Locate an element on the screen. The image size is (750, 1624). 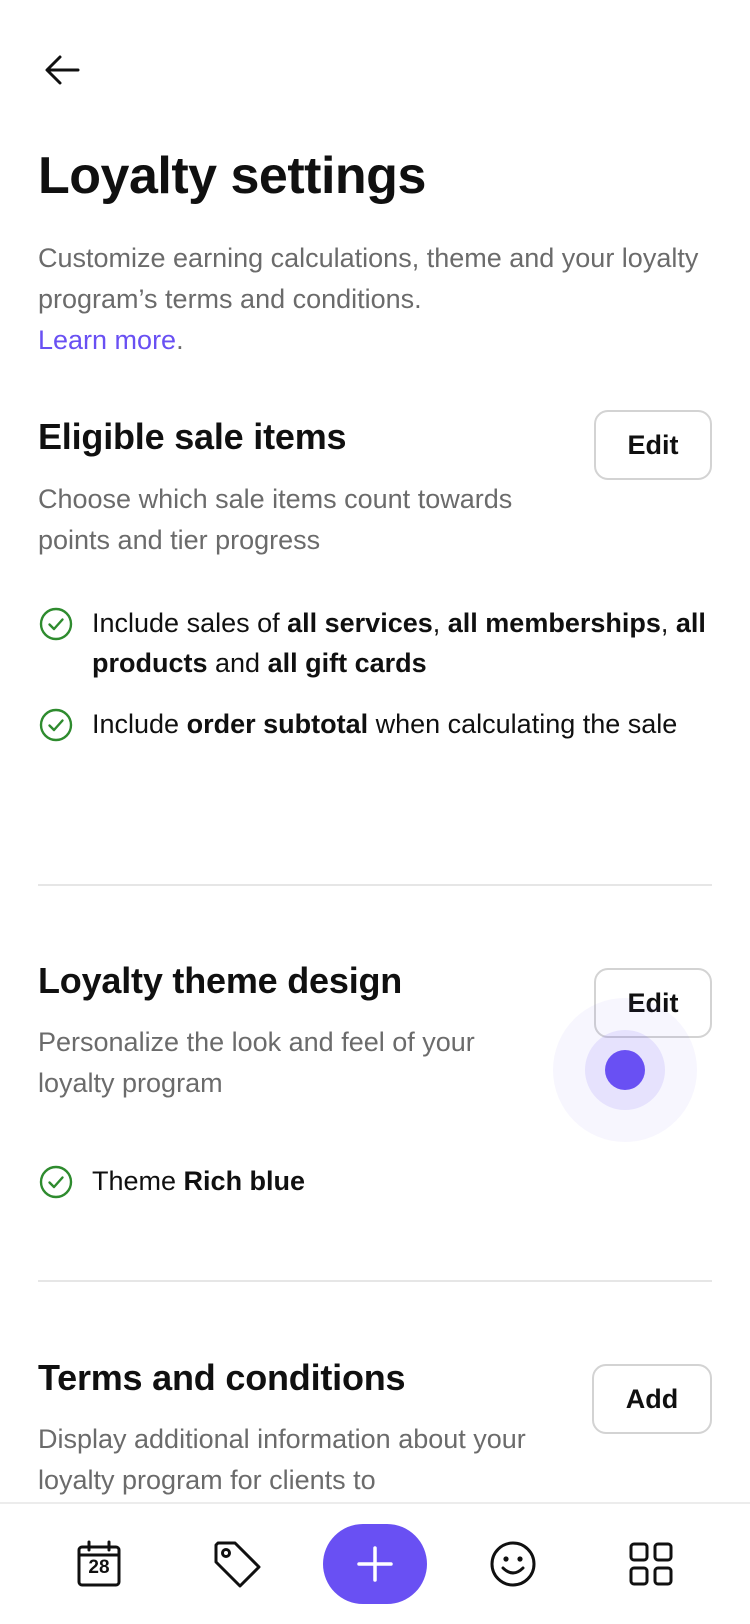
bold-part: all gift cards is located at coordinates (347, 663).